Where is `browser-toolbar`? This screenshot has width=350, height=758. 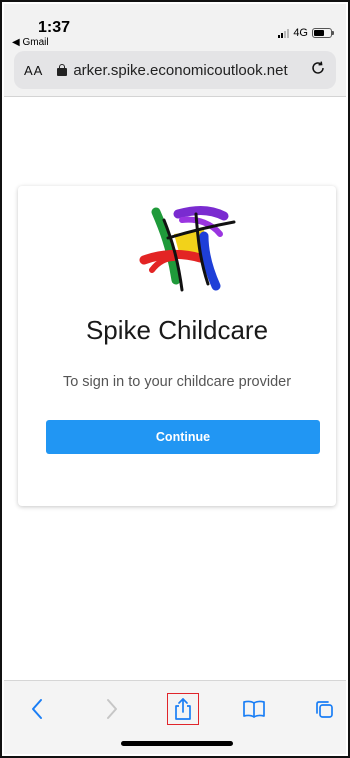 browser-toolbar is located at coordinates (175, 717).